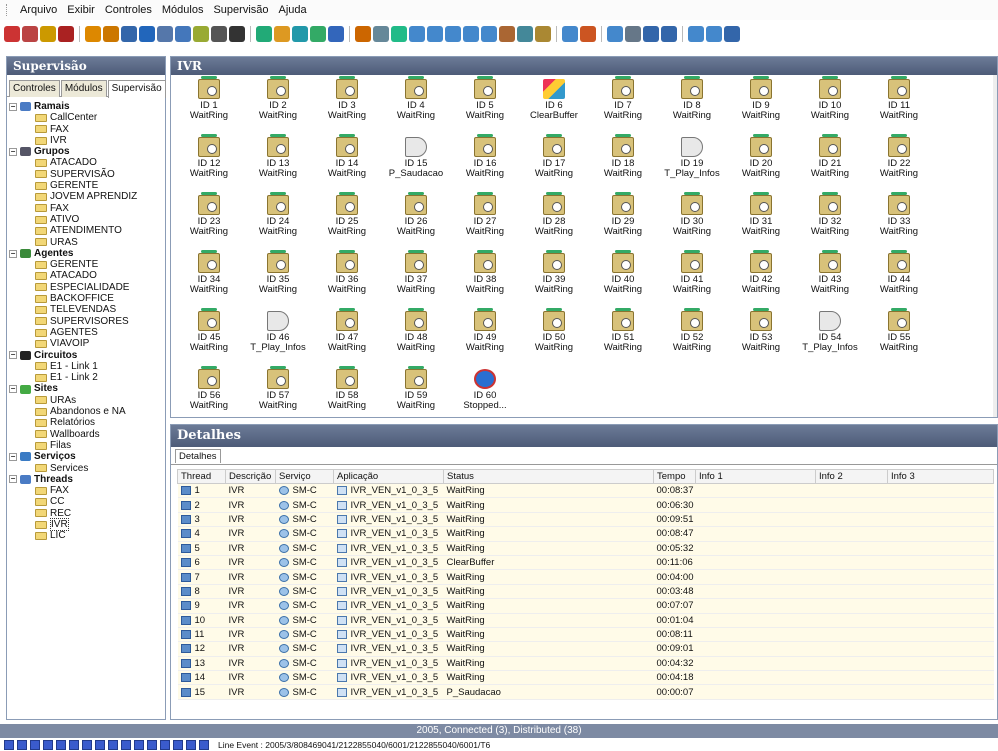 The height and width of the screenshot is (751, 998). I want to click on ivr-channel: ID 26 WaitRing, so click(416, 219).